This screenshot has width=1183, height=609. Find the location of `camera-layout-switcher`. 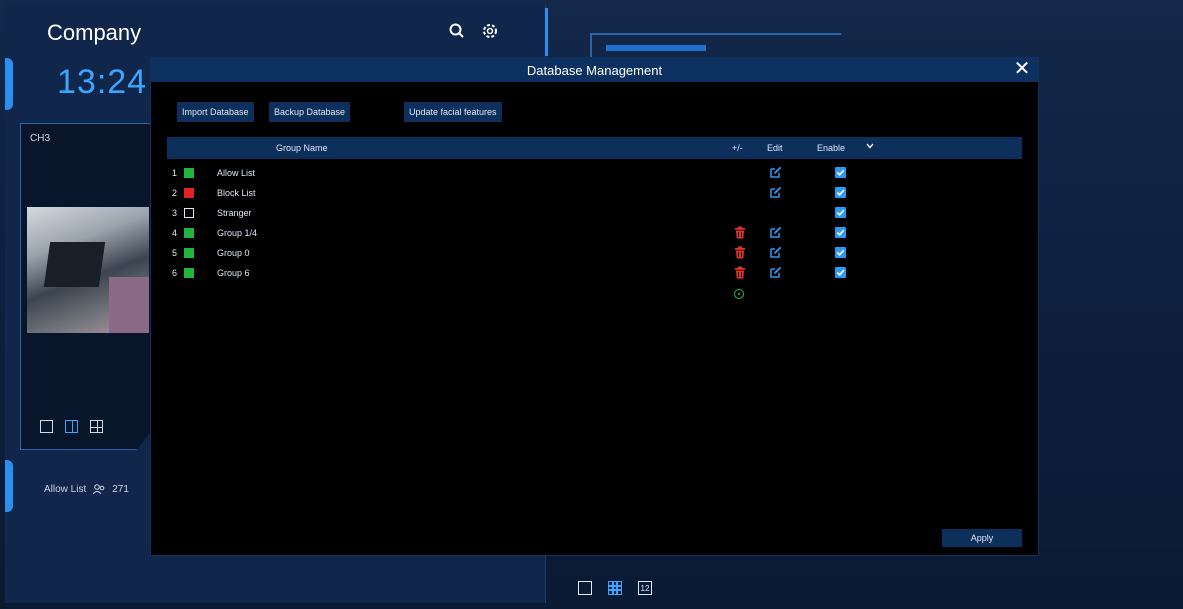

camera-layout-switcher is located at coordinates (71, 426).